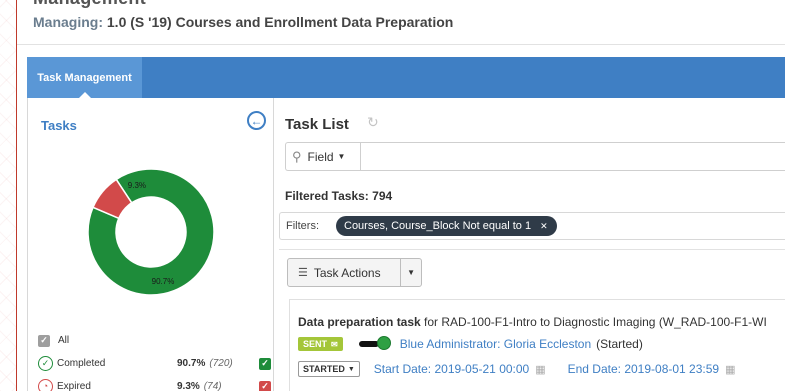 This screenshot has height=391, width=785. I want to click on filter-chip-label: Courses, Course_Block Not equal to 1, so click(438, 226).